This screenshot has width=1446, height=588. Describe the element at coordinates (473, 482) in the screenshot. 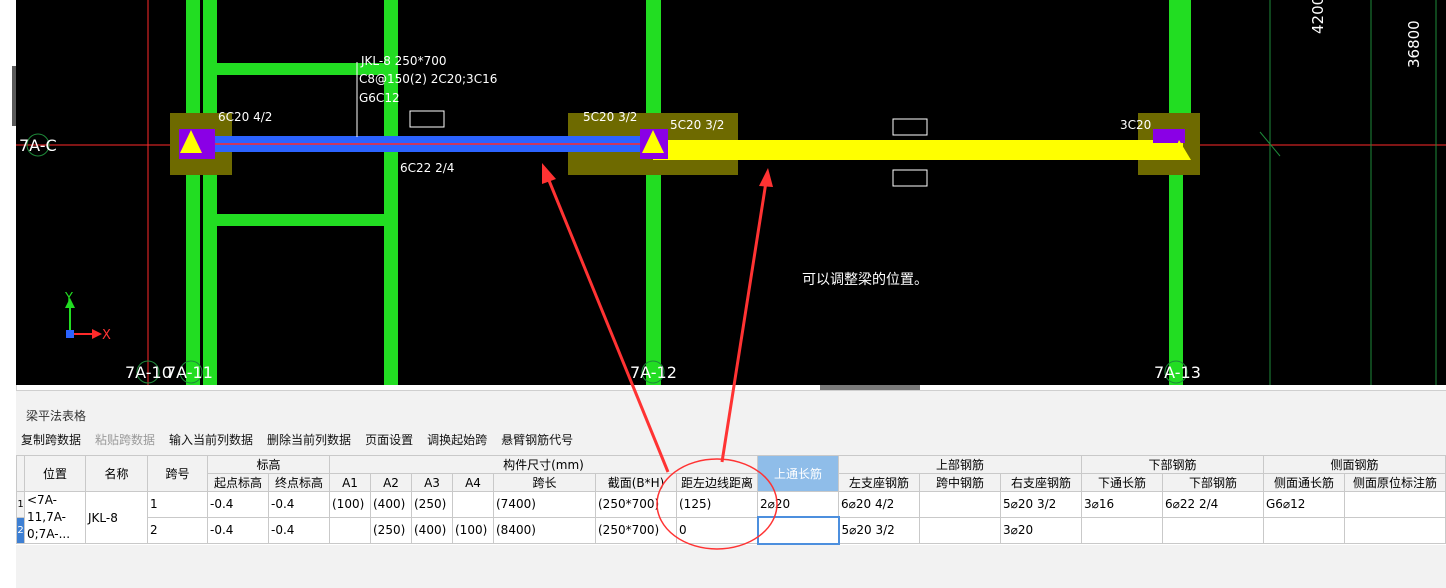

I see `col-header-a4: A4` at that location.